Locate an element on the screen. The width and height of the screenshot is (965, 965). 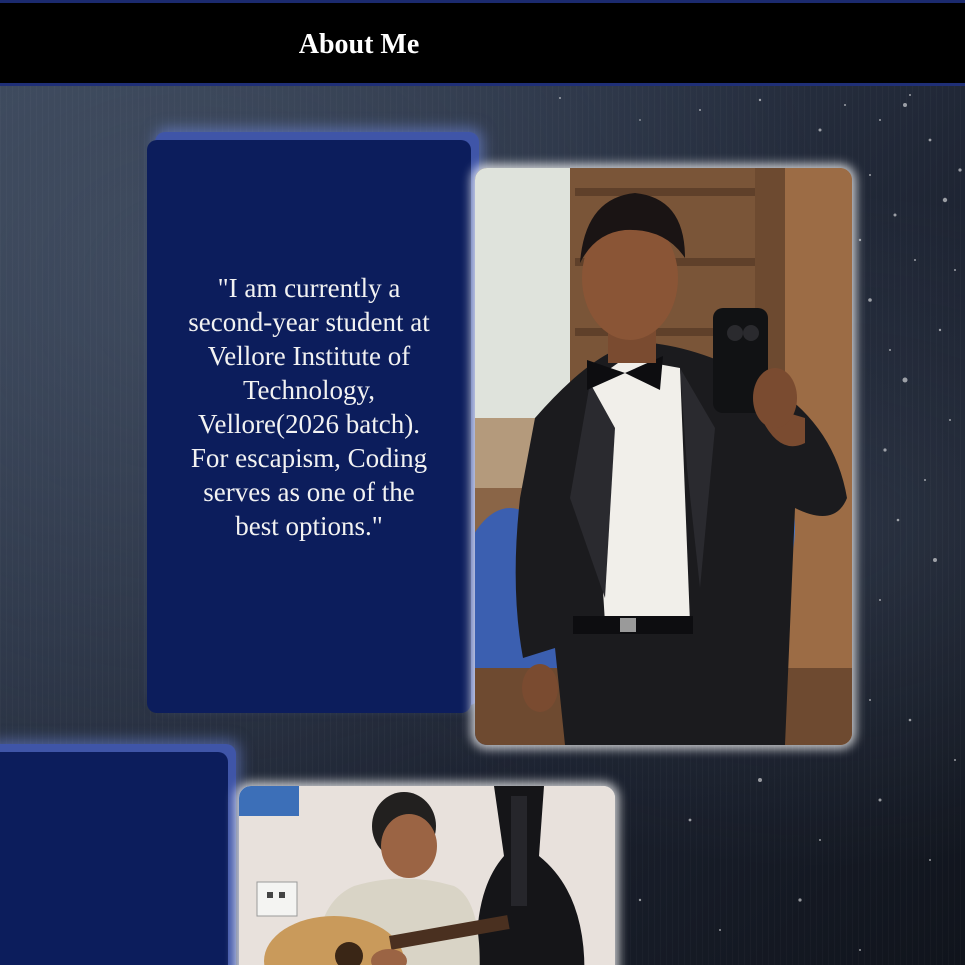
page-title: About Me is located at coordinates (359, 44).